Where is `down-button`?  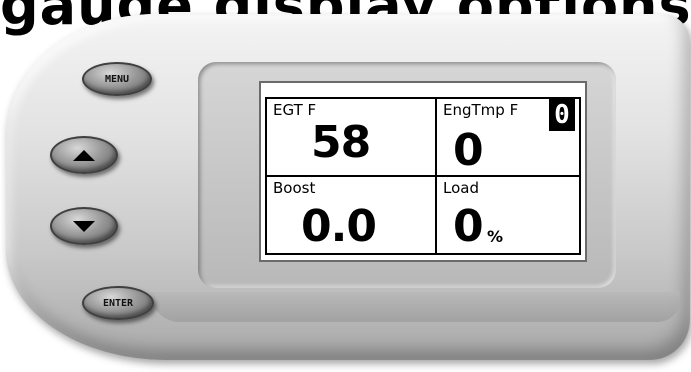
down-button is located at coordinates (84, 226).